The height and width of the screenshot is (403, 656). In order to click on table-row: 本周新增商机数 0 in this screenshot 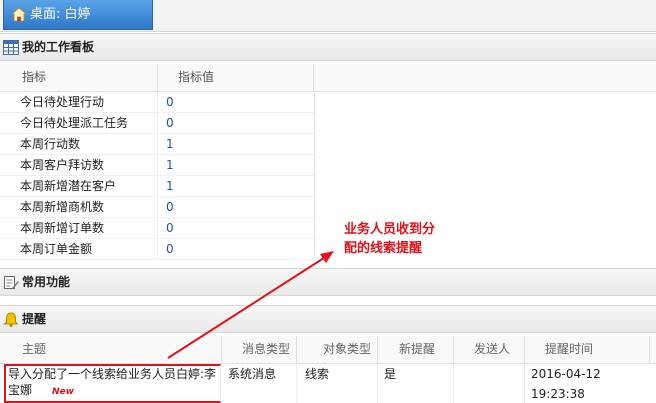, I will do `click(157, 207)`.